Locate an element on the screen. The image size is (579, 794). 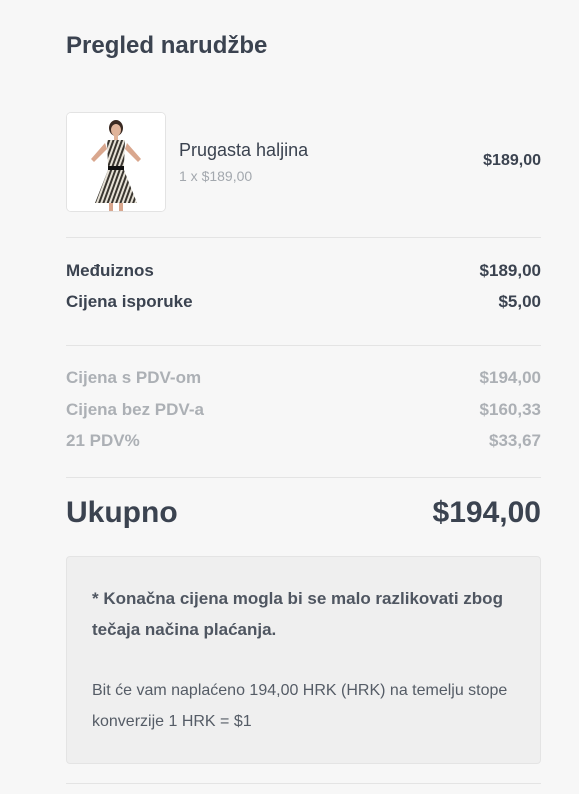
vat-value: $33,67 is located at coordinates (515, 440).